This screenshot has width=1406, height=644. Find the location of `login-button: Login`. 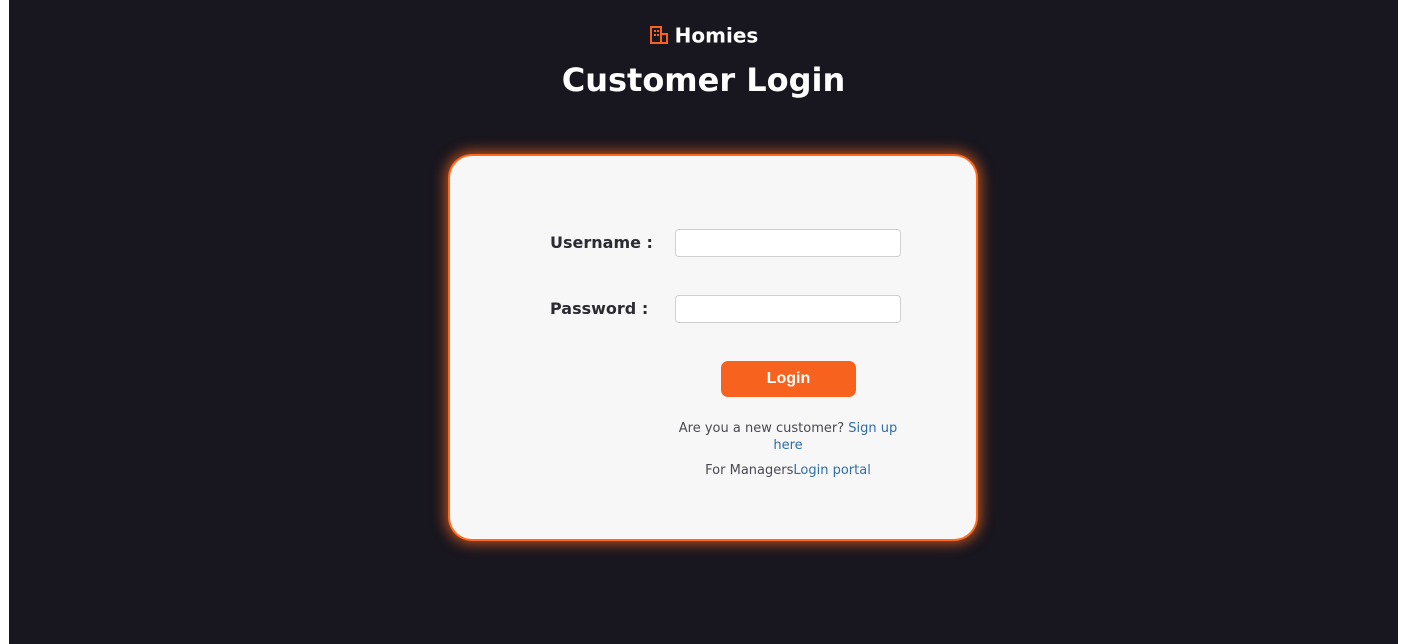

login-button: Login is located at coordinates (788, 379).